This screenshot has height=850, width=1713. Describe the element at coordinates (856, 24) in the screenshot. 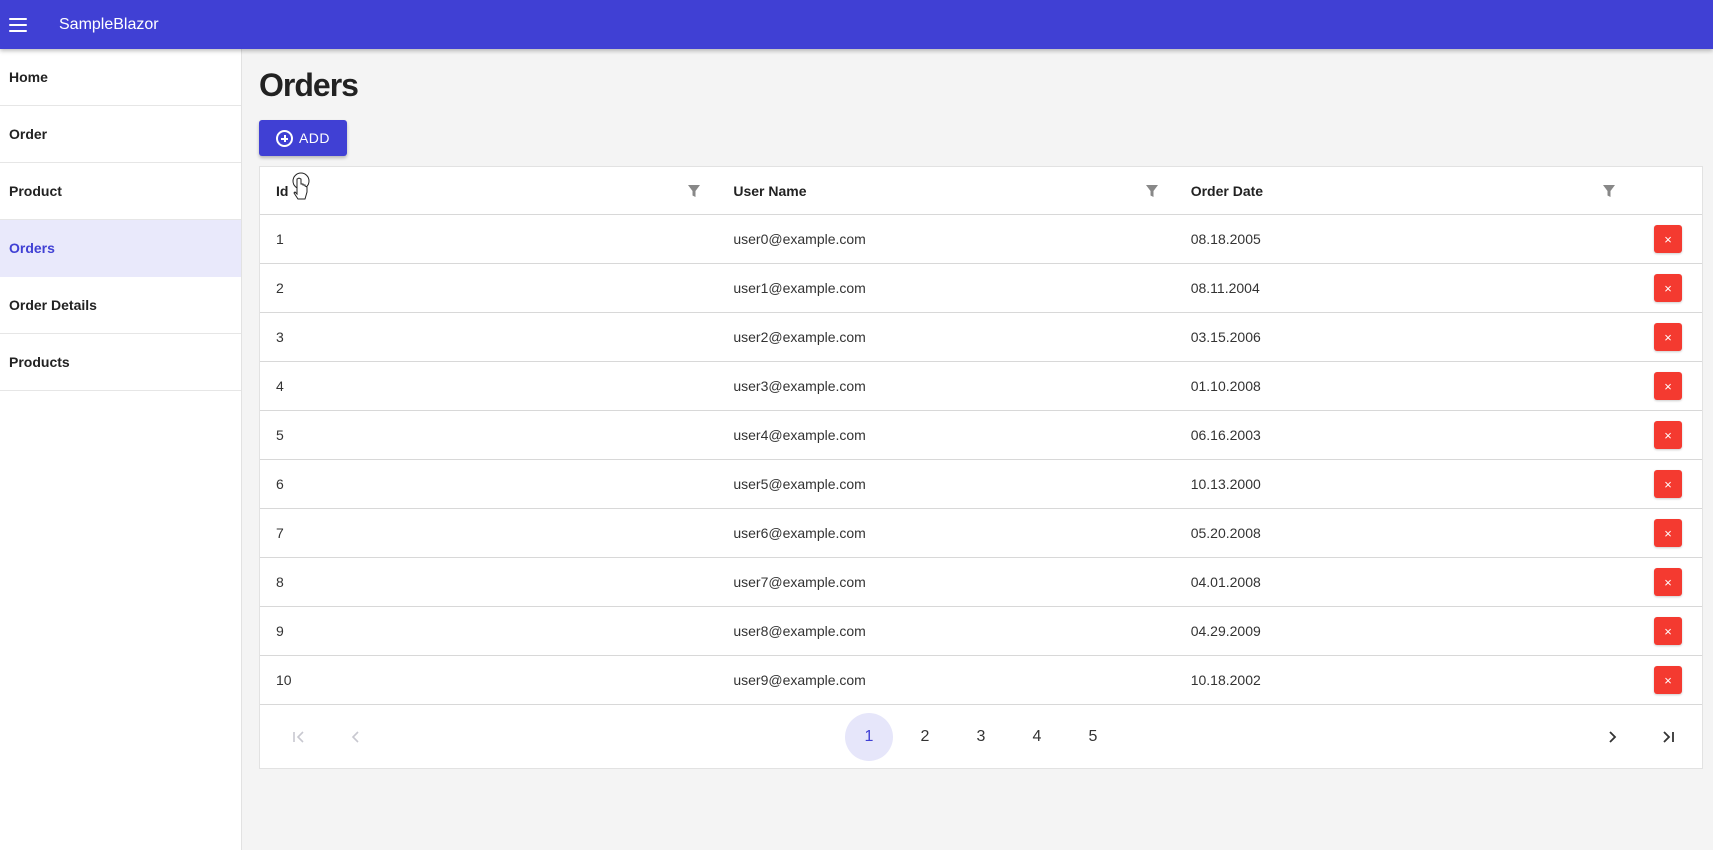

I see `top-app-bar: SampleBlazor` at that location.